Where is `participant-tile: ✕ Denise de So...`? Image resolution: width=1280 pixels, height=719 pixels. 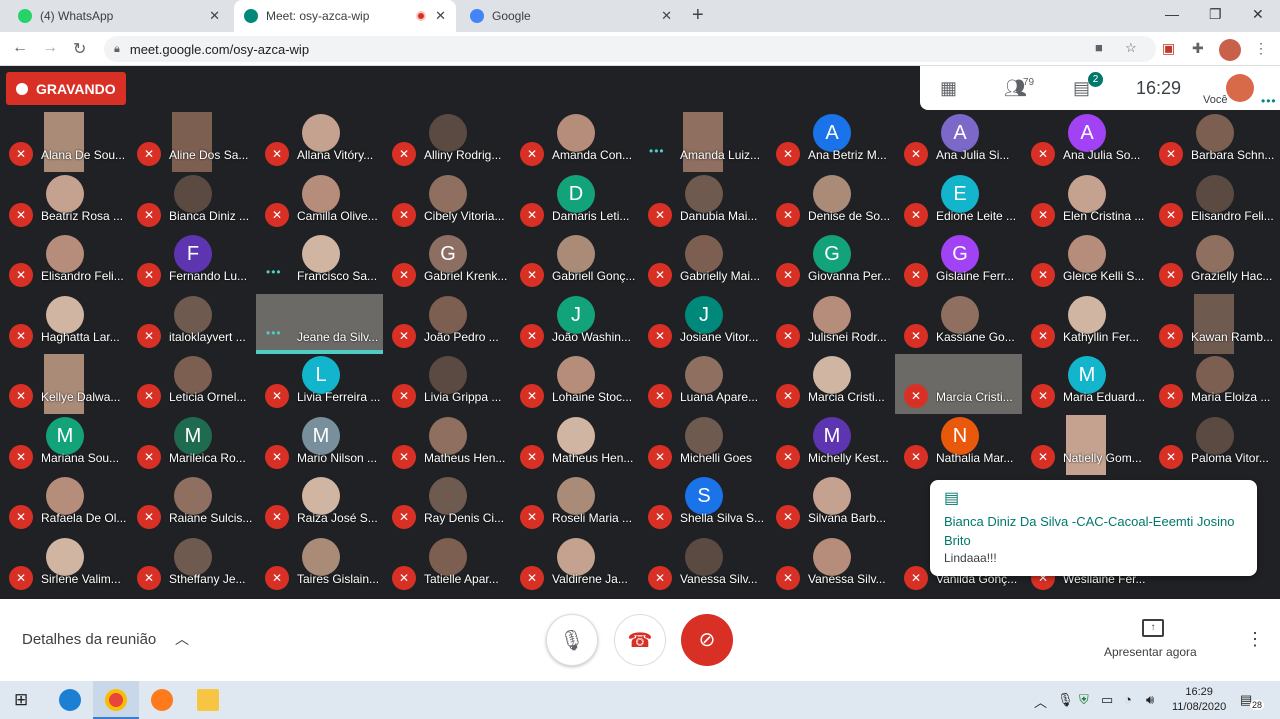 participant-tile: ✕ Denise de So... is located at coordinates (830, 203).